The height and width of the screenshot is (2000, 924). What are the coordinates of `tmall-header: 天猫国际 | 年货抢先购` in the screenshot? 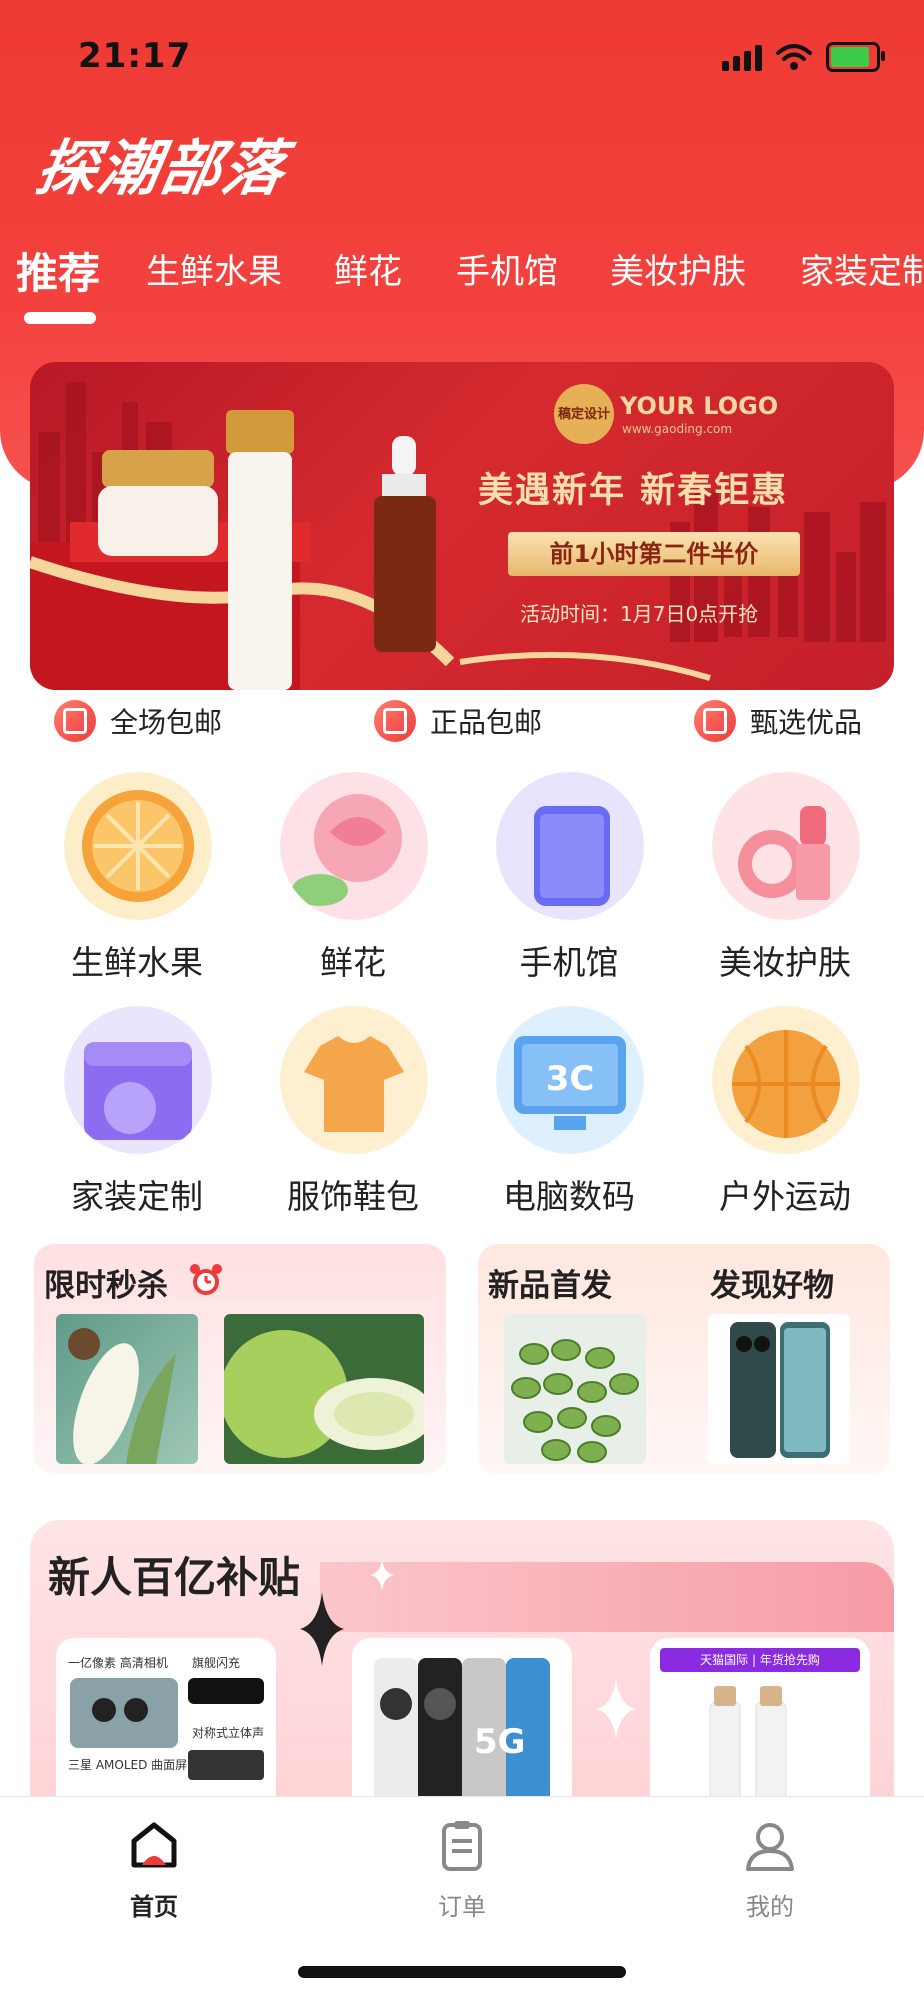 It's located at (760, 1660).